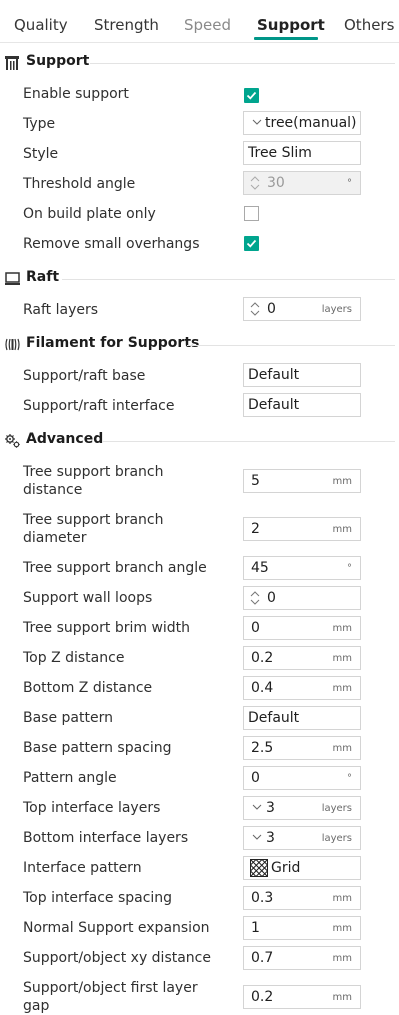 Image resolution: width=399 pixels, height=1015 pixels. What do you see at coordinates (36, 1006) in the screenshot?
I see `first-layer-gap-label-line2: gap` at bounding box center [36, 1006].